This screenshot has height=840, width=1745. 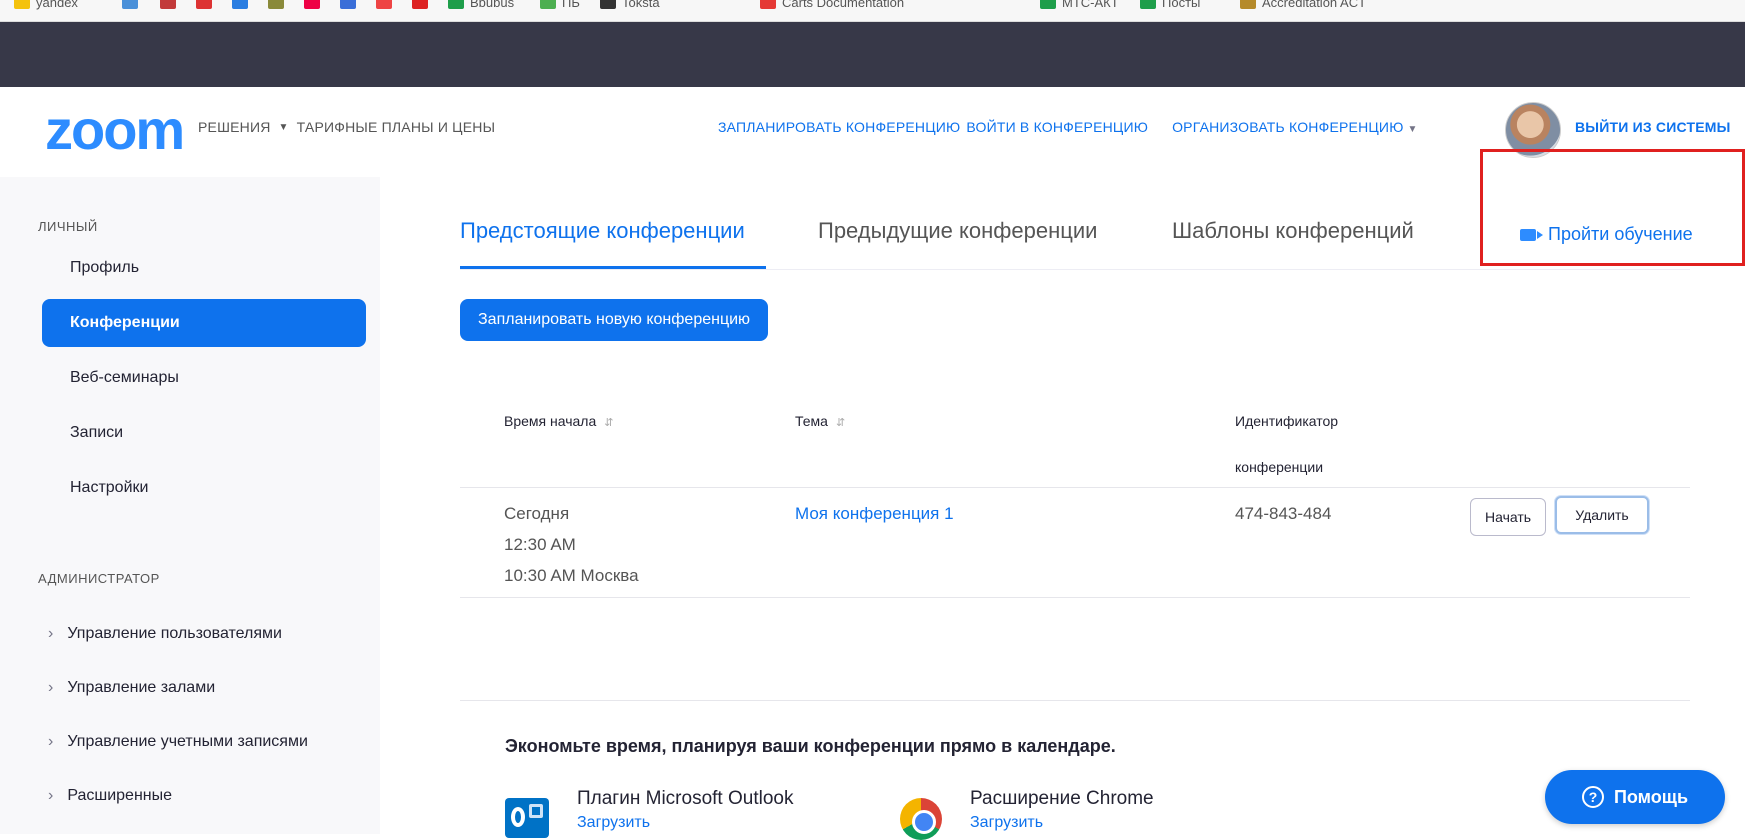 I want to click on row-start-time-local: 10:30 AM Москва, so click(x=571, y=575).